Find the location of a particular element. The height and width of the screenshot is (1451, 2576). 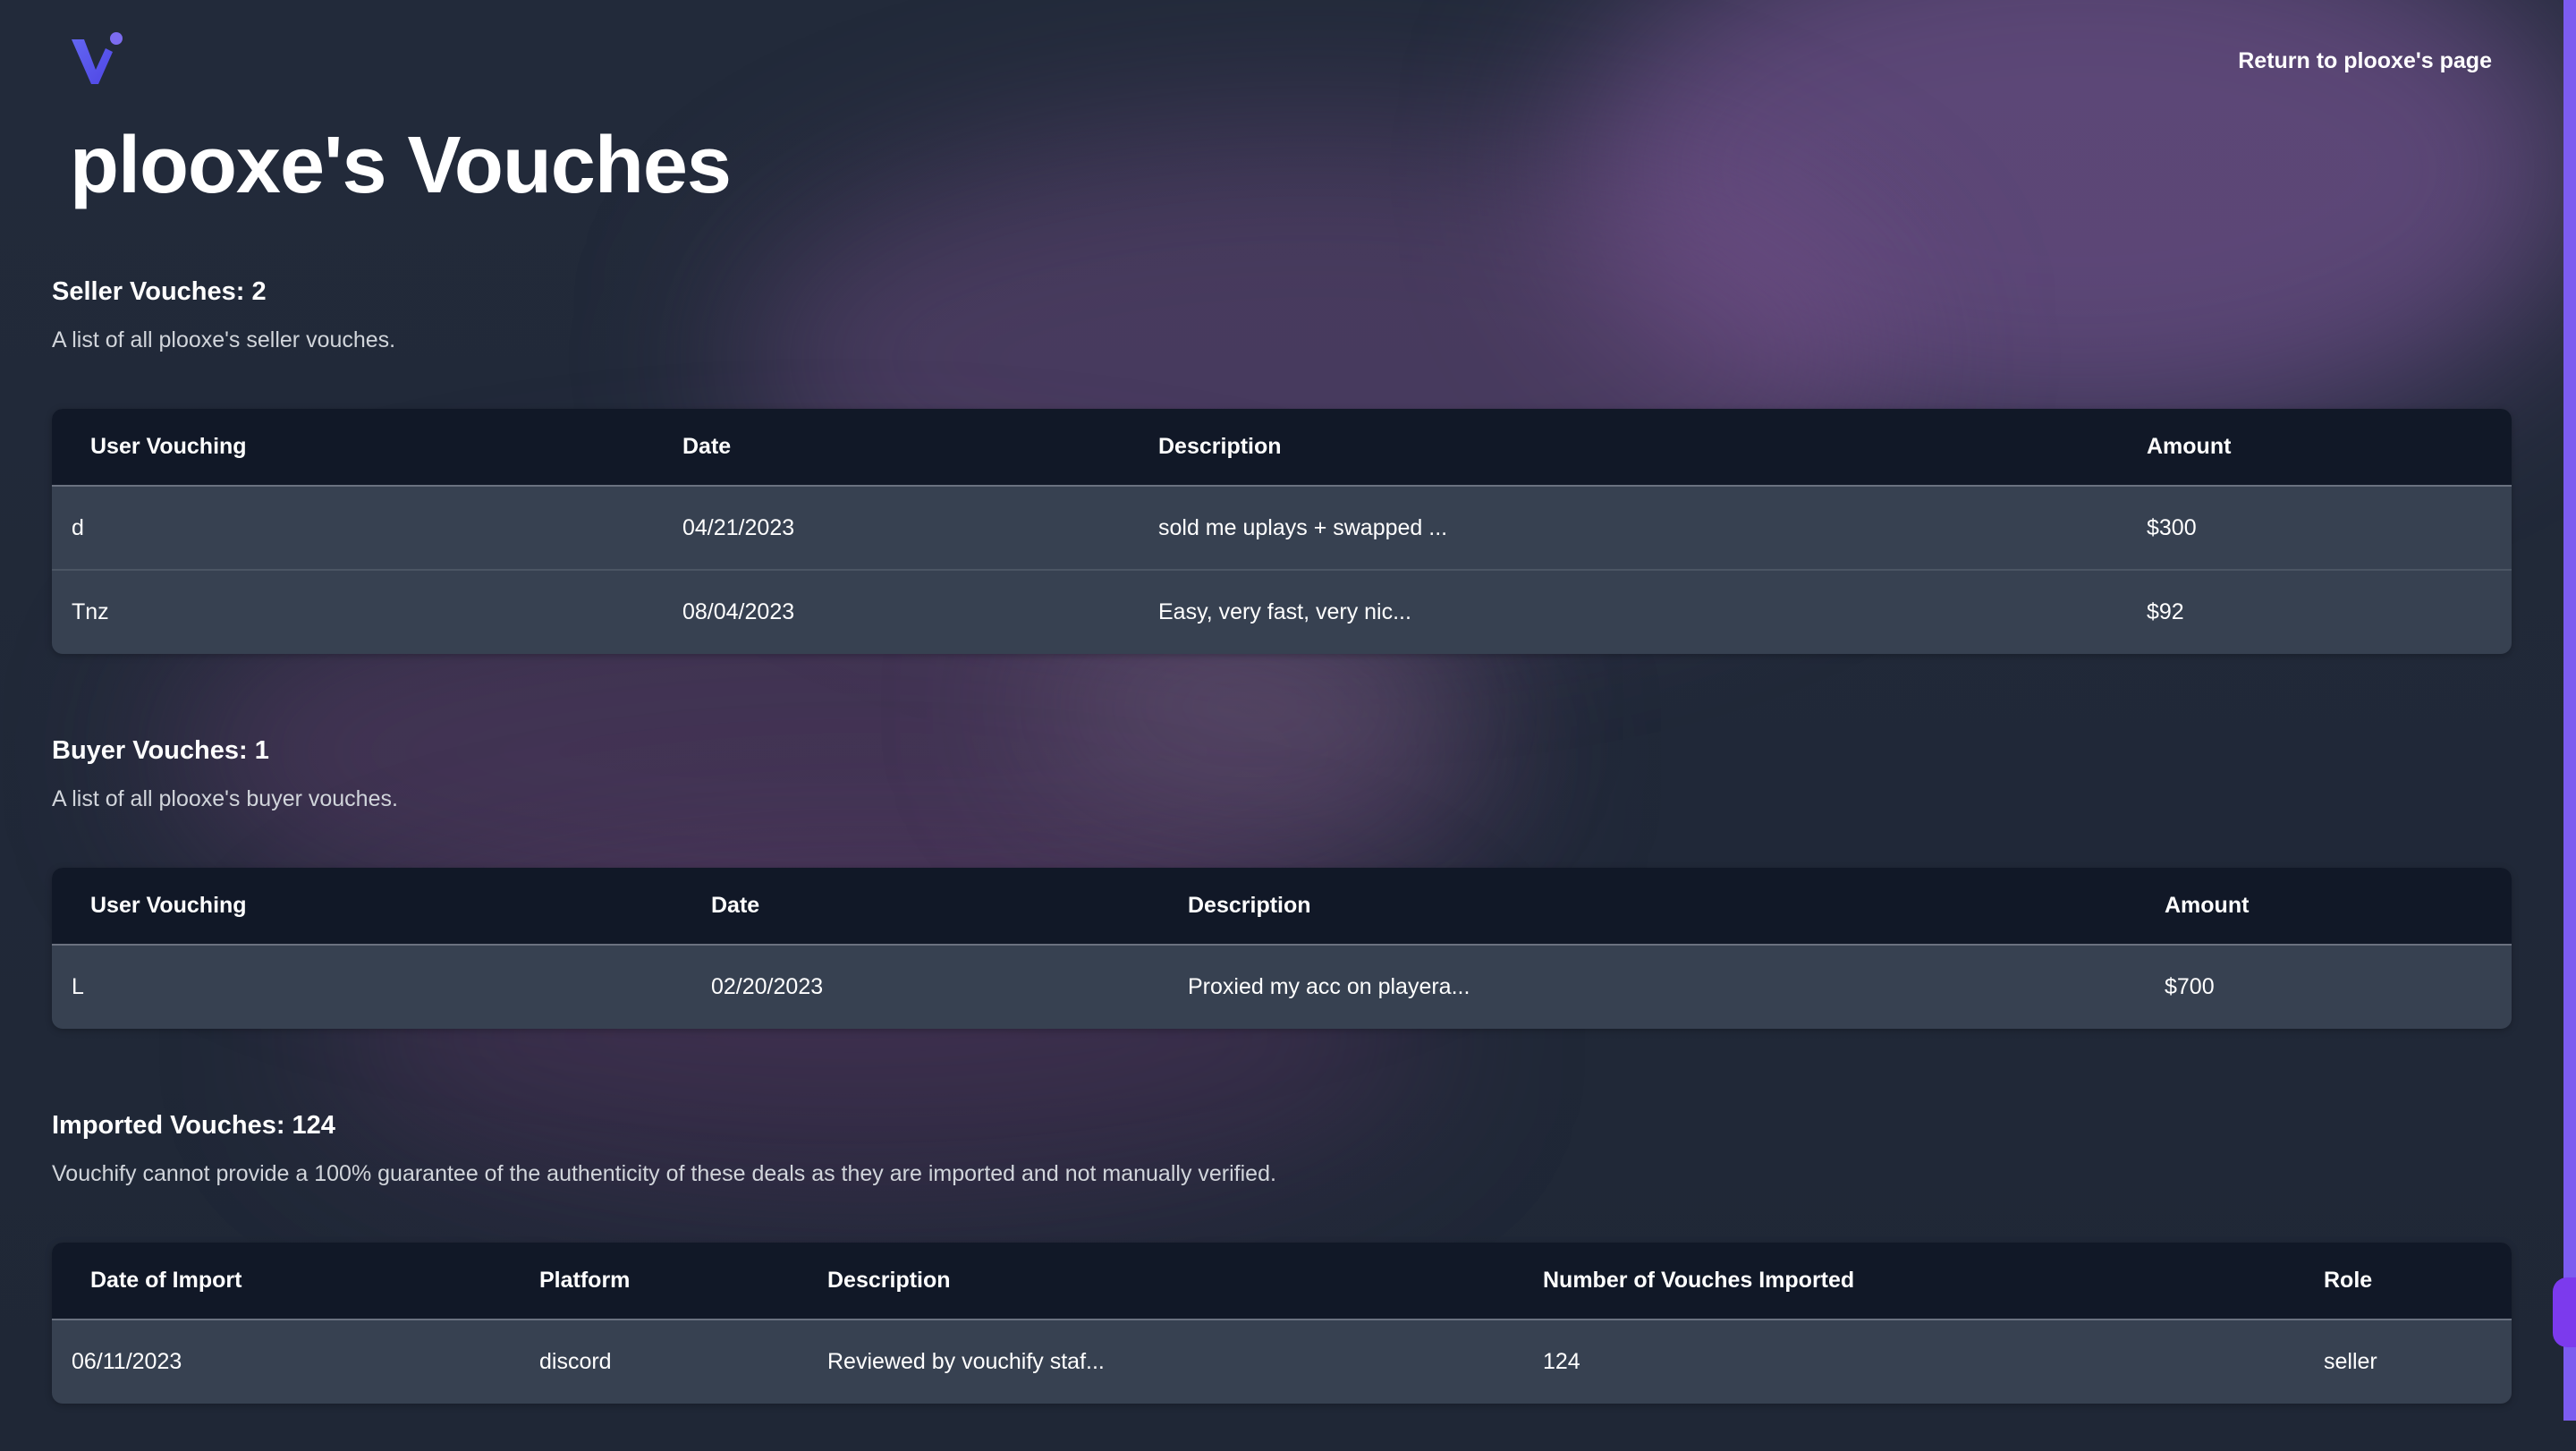

column-header: Number of Vouches Imported is located at coordinates (1699, 1280).